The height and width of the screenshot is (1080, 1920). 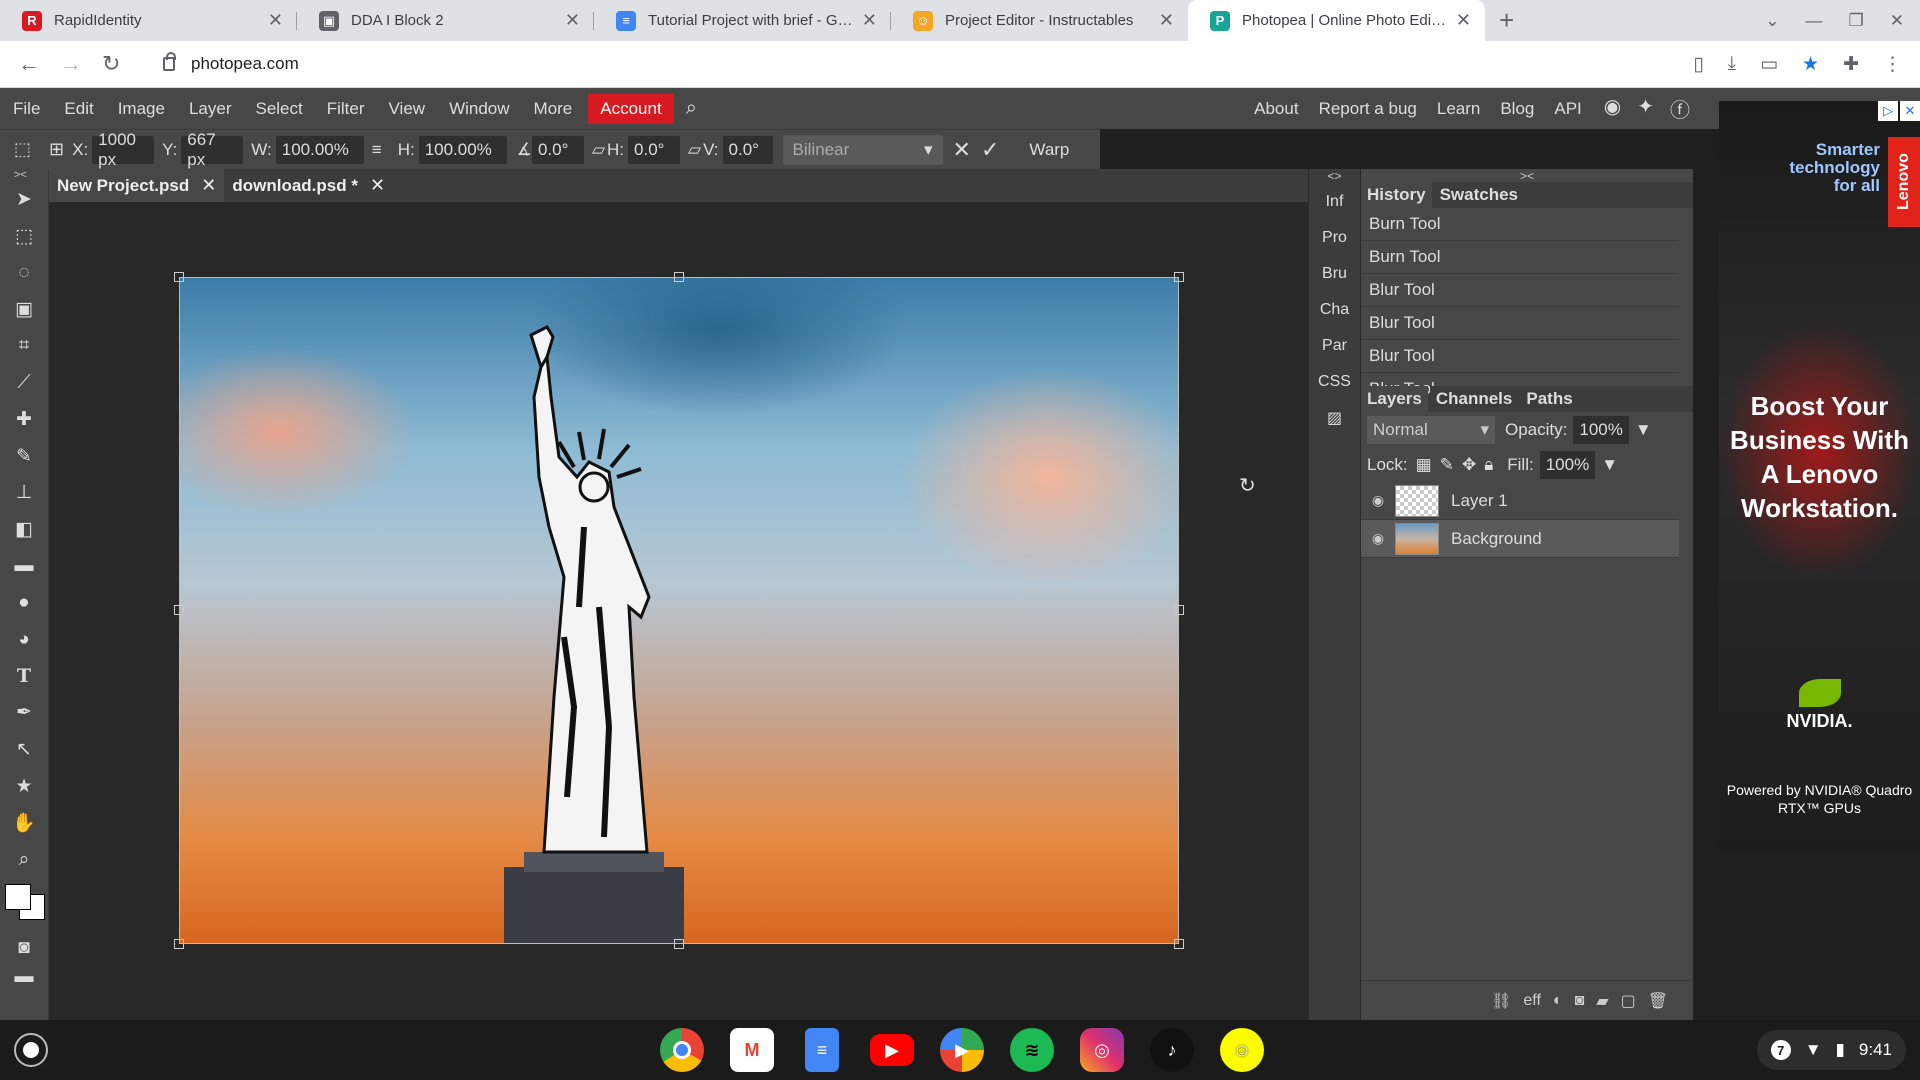 What do you see at coordinates (31, 1050) in the screenshot?
I see `launcher-icon` at bounding box center [31, 1050].